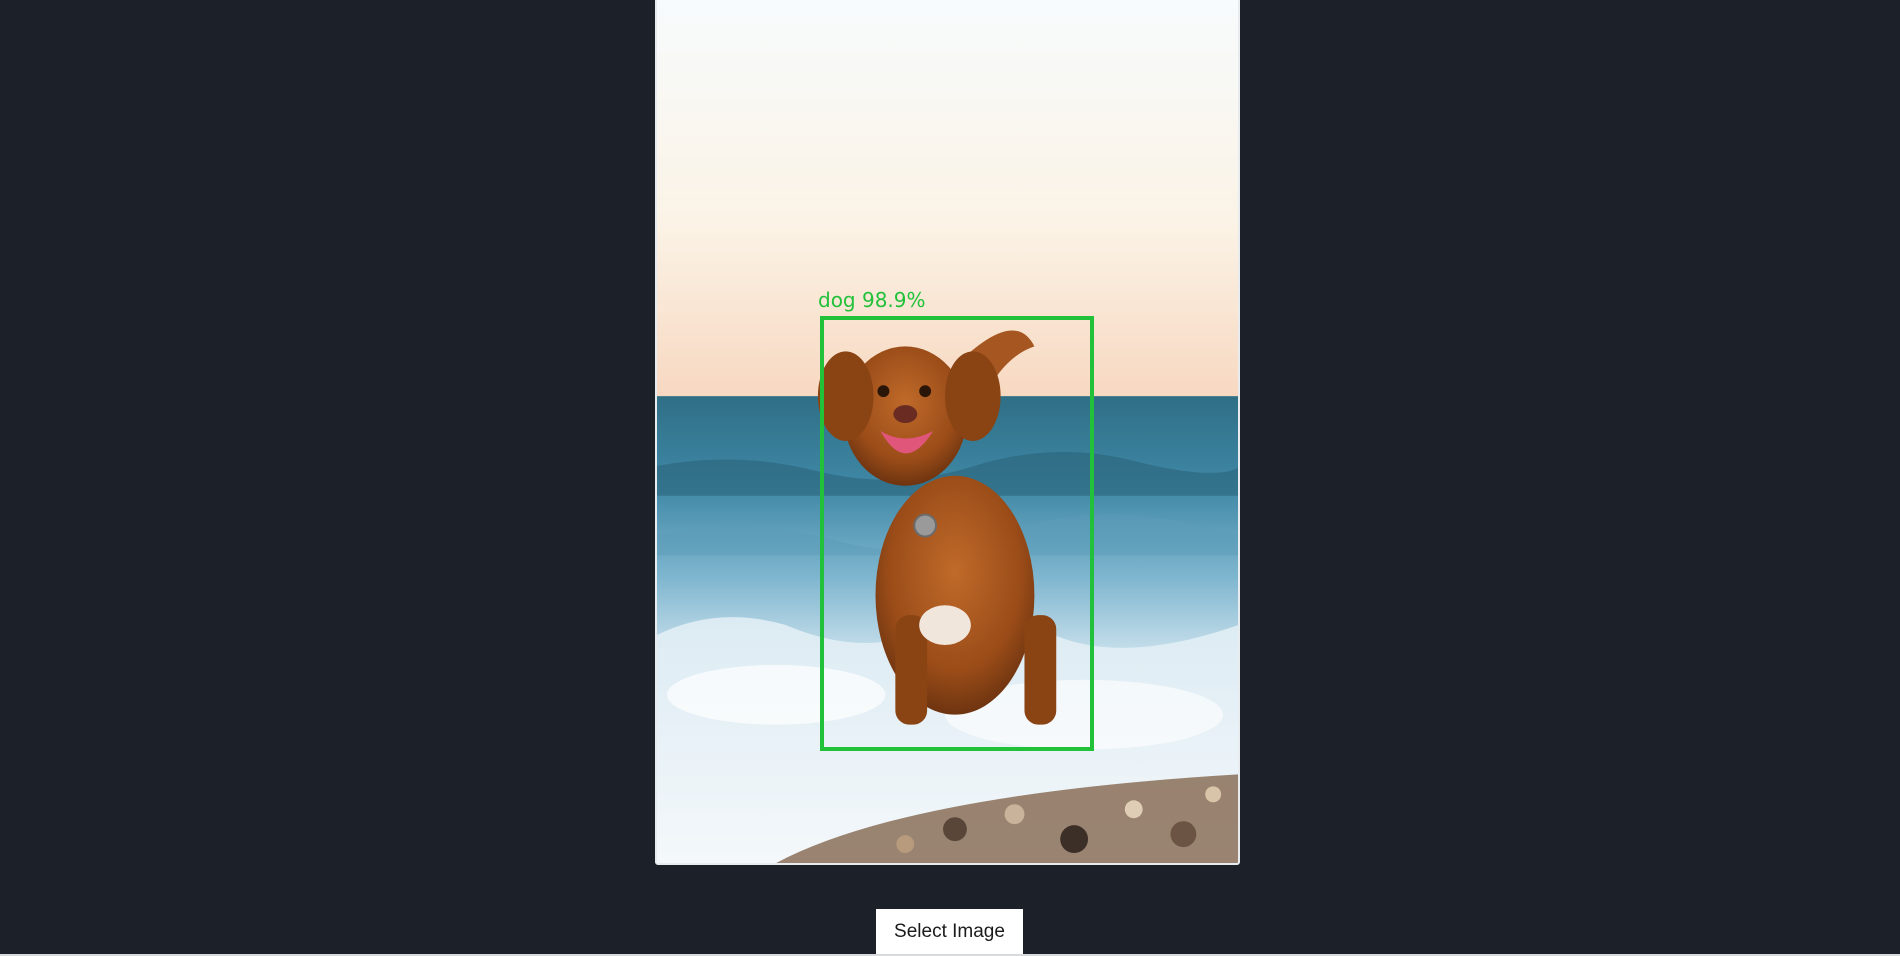 This screenshot has height=956, width=1900. Describe the element at coordinates (949, 931) in the screenshot. I see `select-image-button: Select Image` at that location.